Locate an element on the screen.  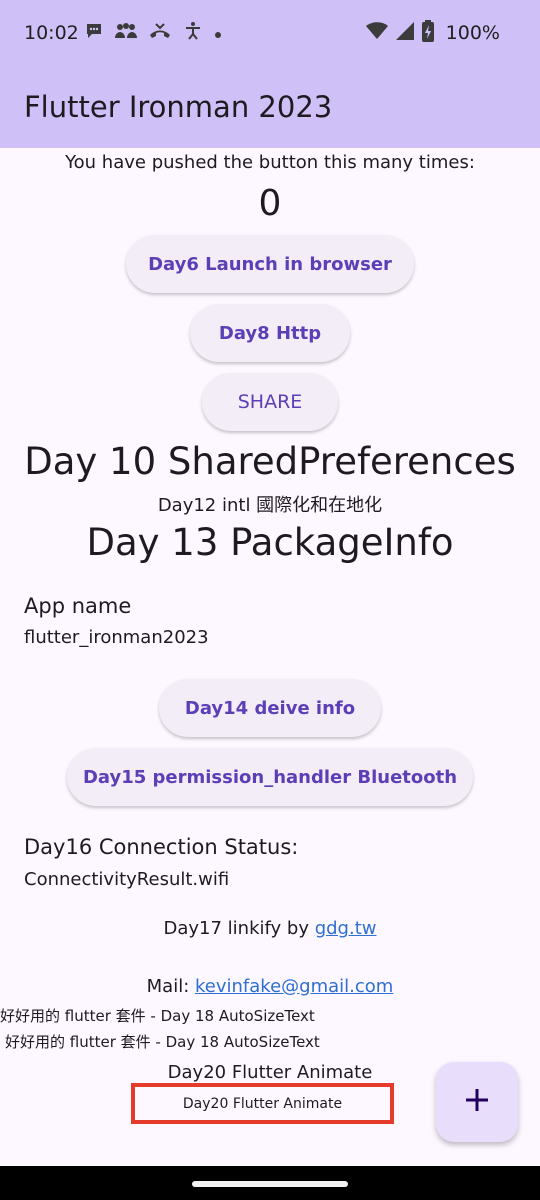
linkify-text: Day17 linkify by gdg.tw is located at coordinates (270, 928).